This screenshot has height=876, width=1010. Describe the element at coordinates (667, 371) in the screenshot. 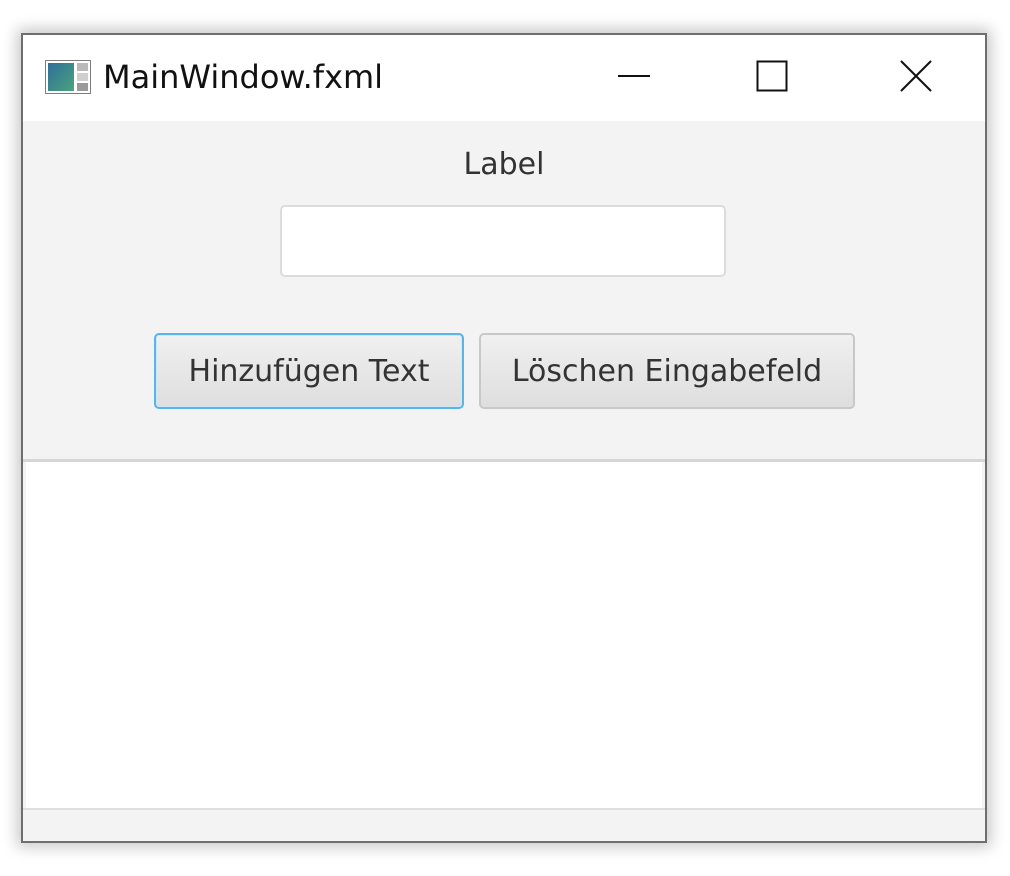

I see `clear-input-button: Löschen Eingabefeld` at that location.